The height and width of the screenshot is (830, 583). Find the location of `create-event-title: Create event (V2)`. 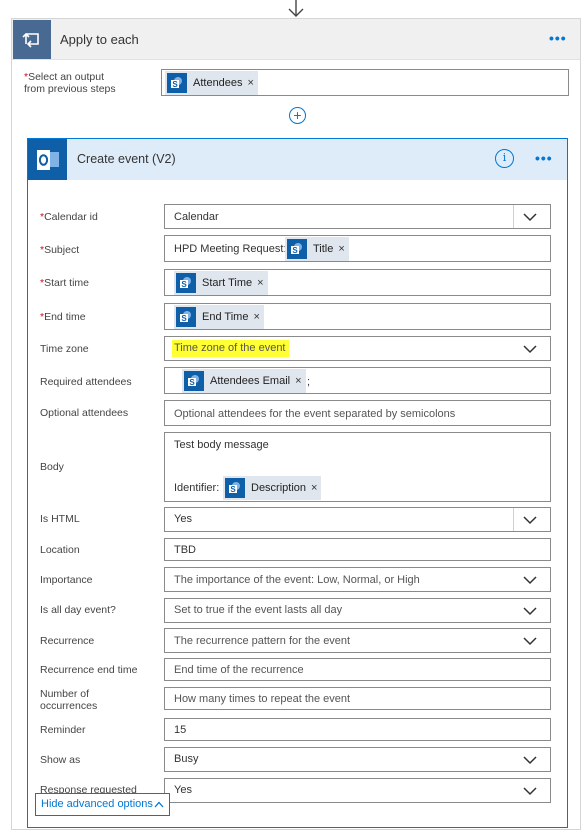

create-event-title: Create event (V2) is located at coordinates (126, 159).